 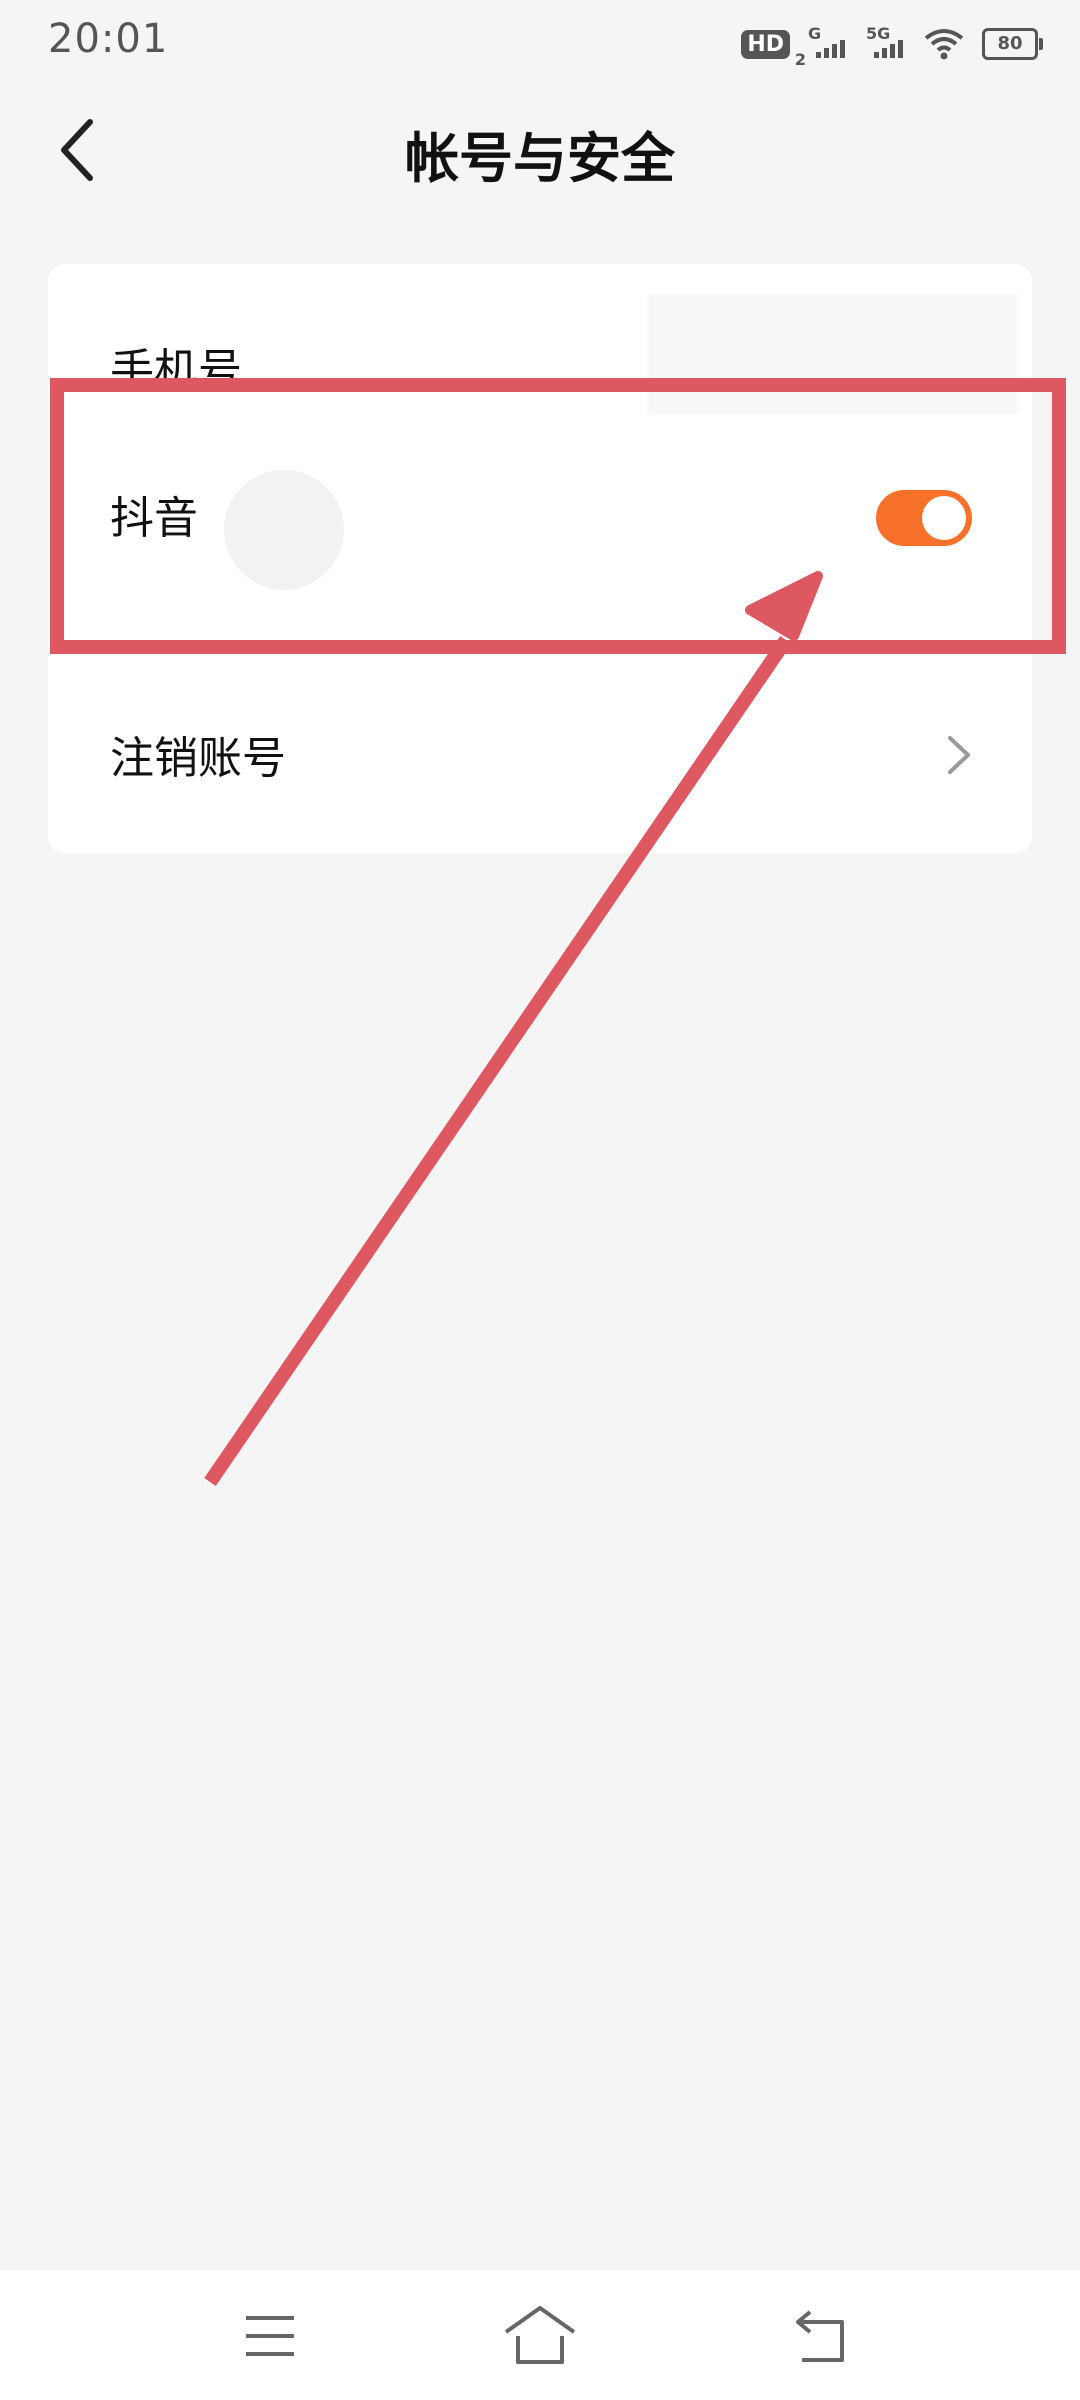 What do you see at coordinates (773, 49) in the screenshot?
I see `hd-icon: HD 2` at bounding box center [773, 49].